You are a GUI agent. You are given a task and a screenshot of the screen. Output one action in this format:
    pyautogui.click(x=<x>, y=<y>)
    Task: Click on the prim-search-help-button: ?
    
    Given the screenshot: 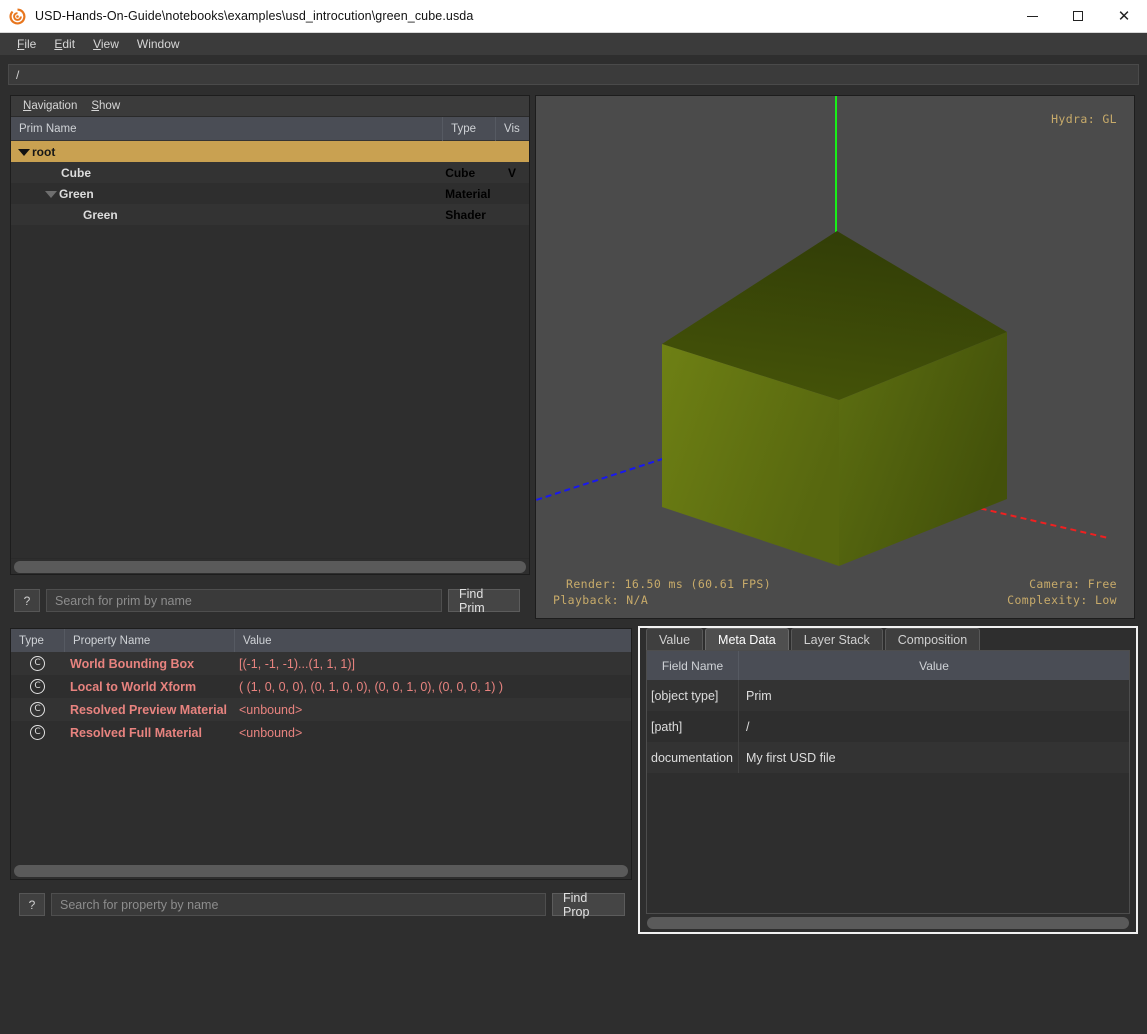 What is the action you would take?
    pyautogui.click(x=27, y=600)
    